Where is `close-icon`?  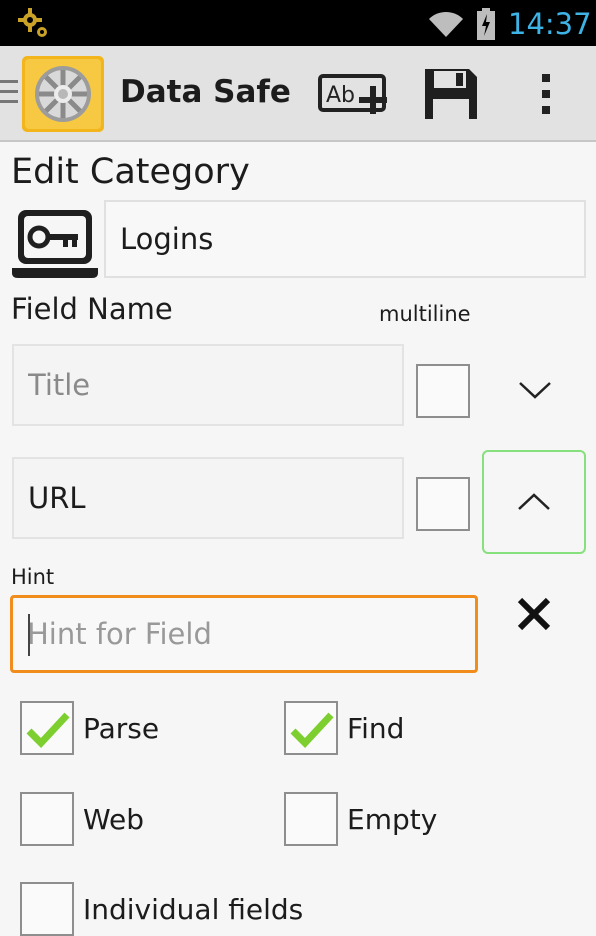
close-icon is located at coordinates (534, 614).